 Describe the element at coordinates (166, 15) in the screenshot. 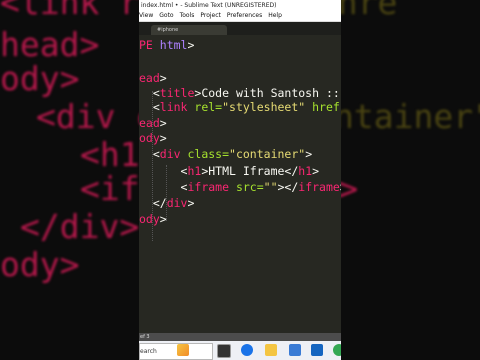

I see `menu-item: Goto` at that location.